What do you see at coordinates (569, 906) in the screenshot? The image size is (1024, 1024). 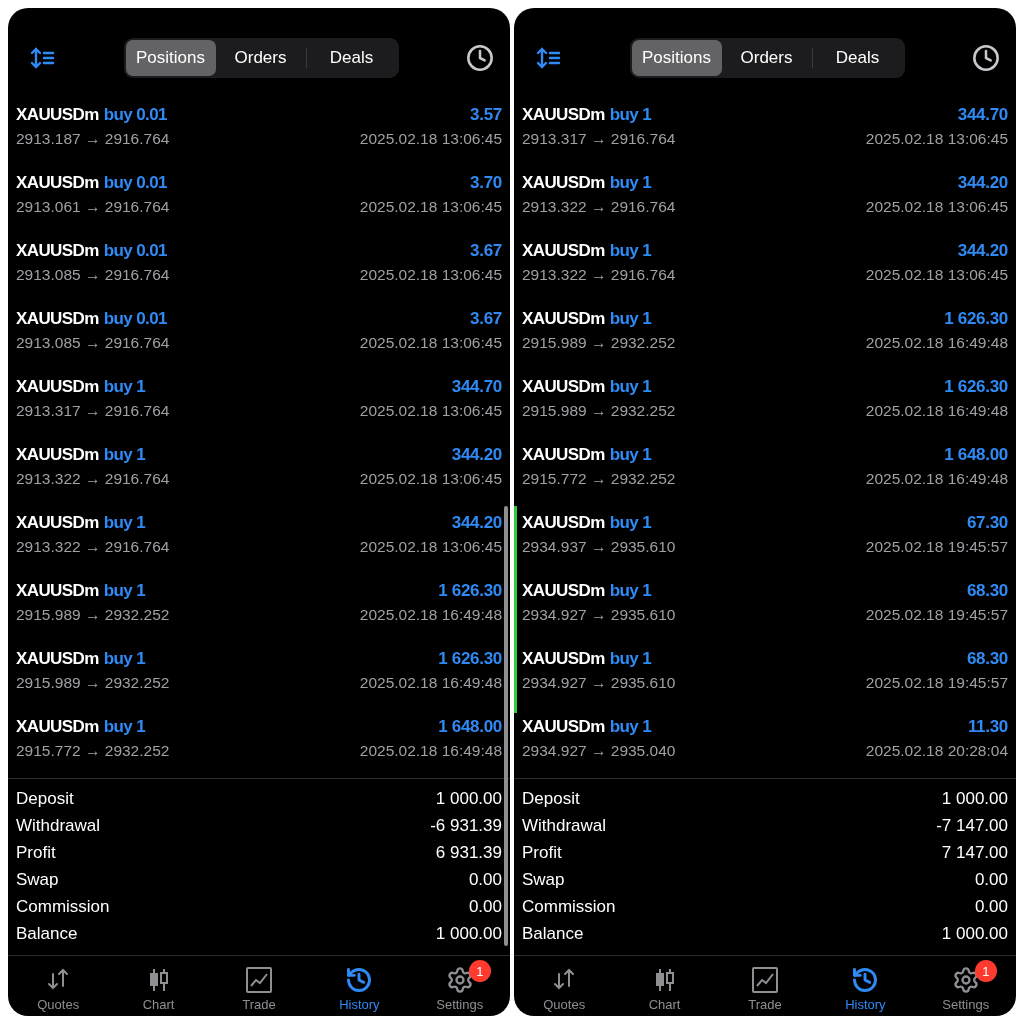 I see `summary-label: Commission` at bounding box center [569, 906].